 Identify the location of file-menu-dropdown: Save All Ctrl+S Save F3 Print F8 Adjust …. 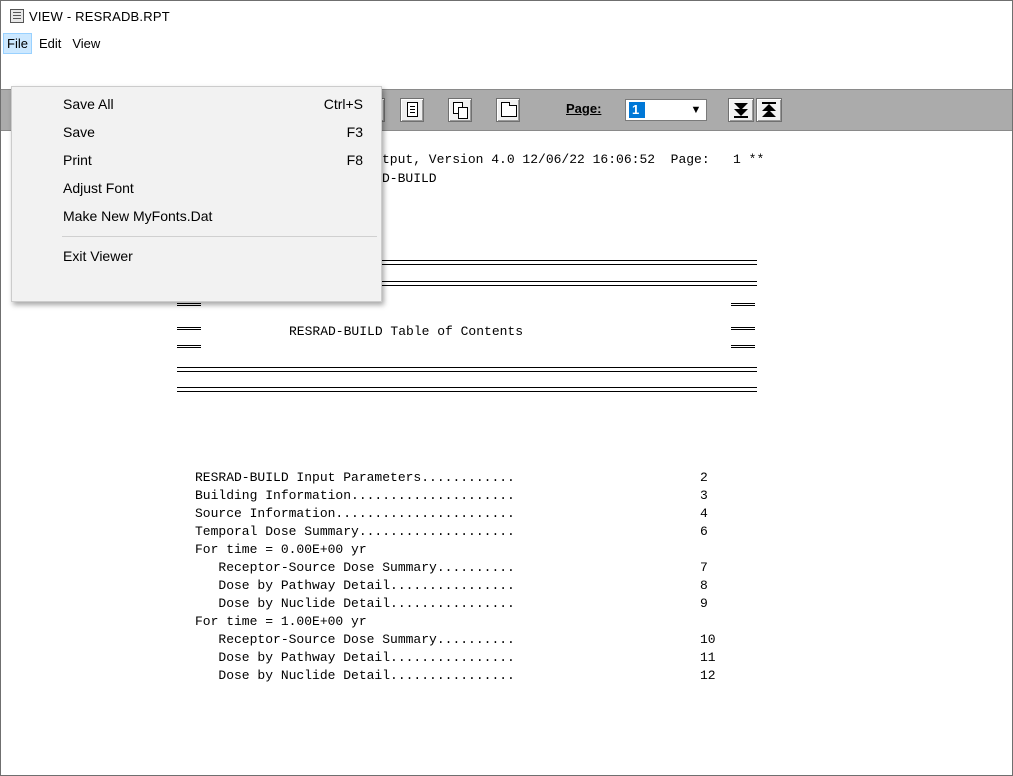
(196, 194).